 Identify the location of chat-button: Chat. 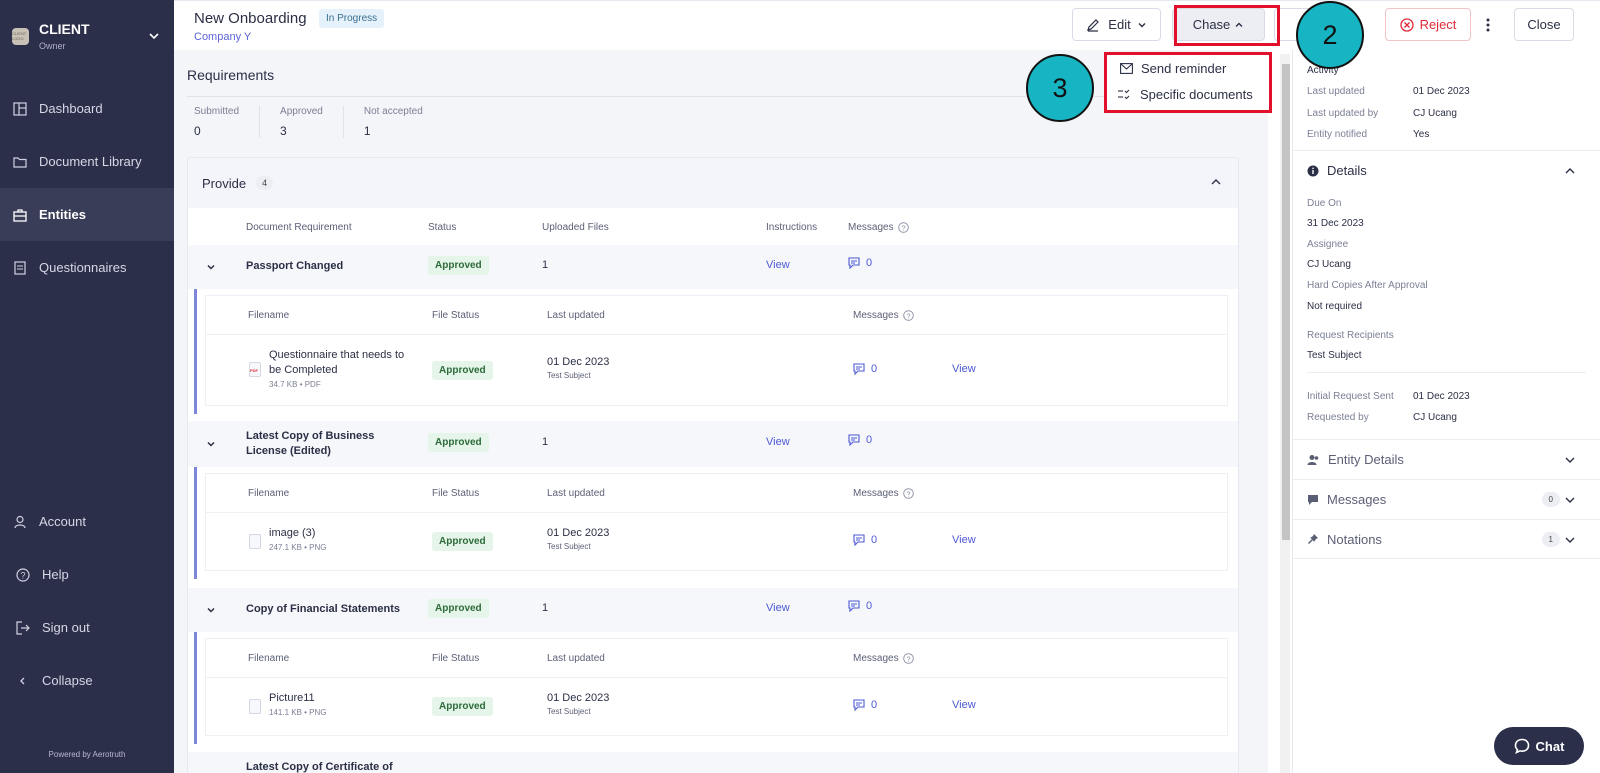
(1539, 746).